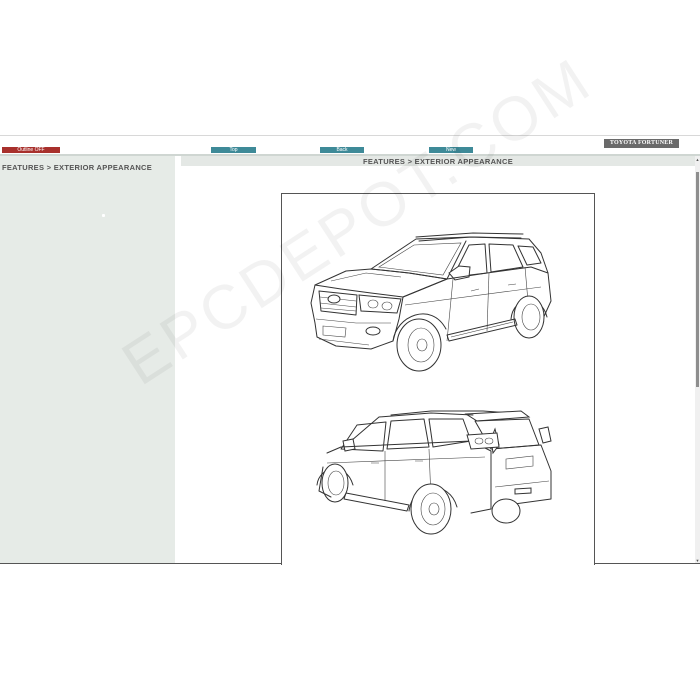 This screenshot has height=700, width=700. I want to click on scrollbar-thumb, so click(697, 279).